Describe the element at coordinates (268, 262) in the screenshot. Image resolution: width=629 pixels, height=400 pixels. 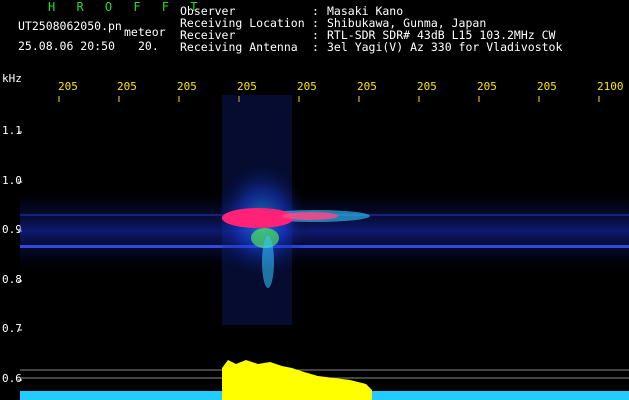
I see `echo-lower` at that location.